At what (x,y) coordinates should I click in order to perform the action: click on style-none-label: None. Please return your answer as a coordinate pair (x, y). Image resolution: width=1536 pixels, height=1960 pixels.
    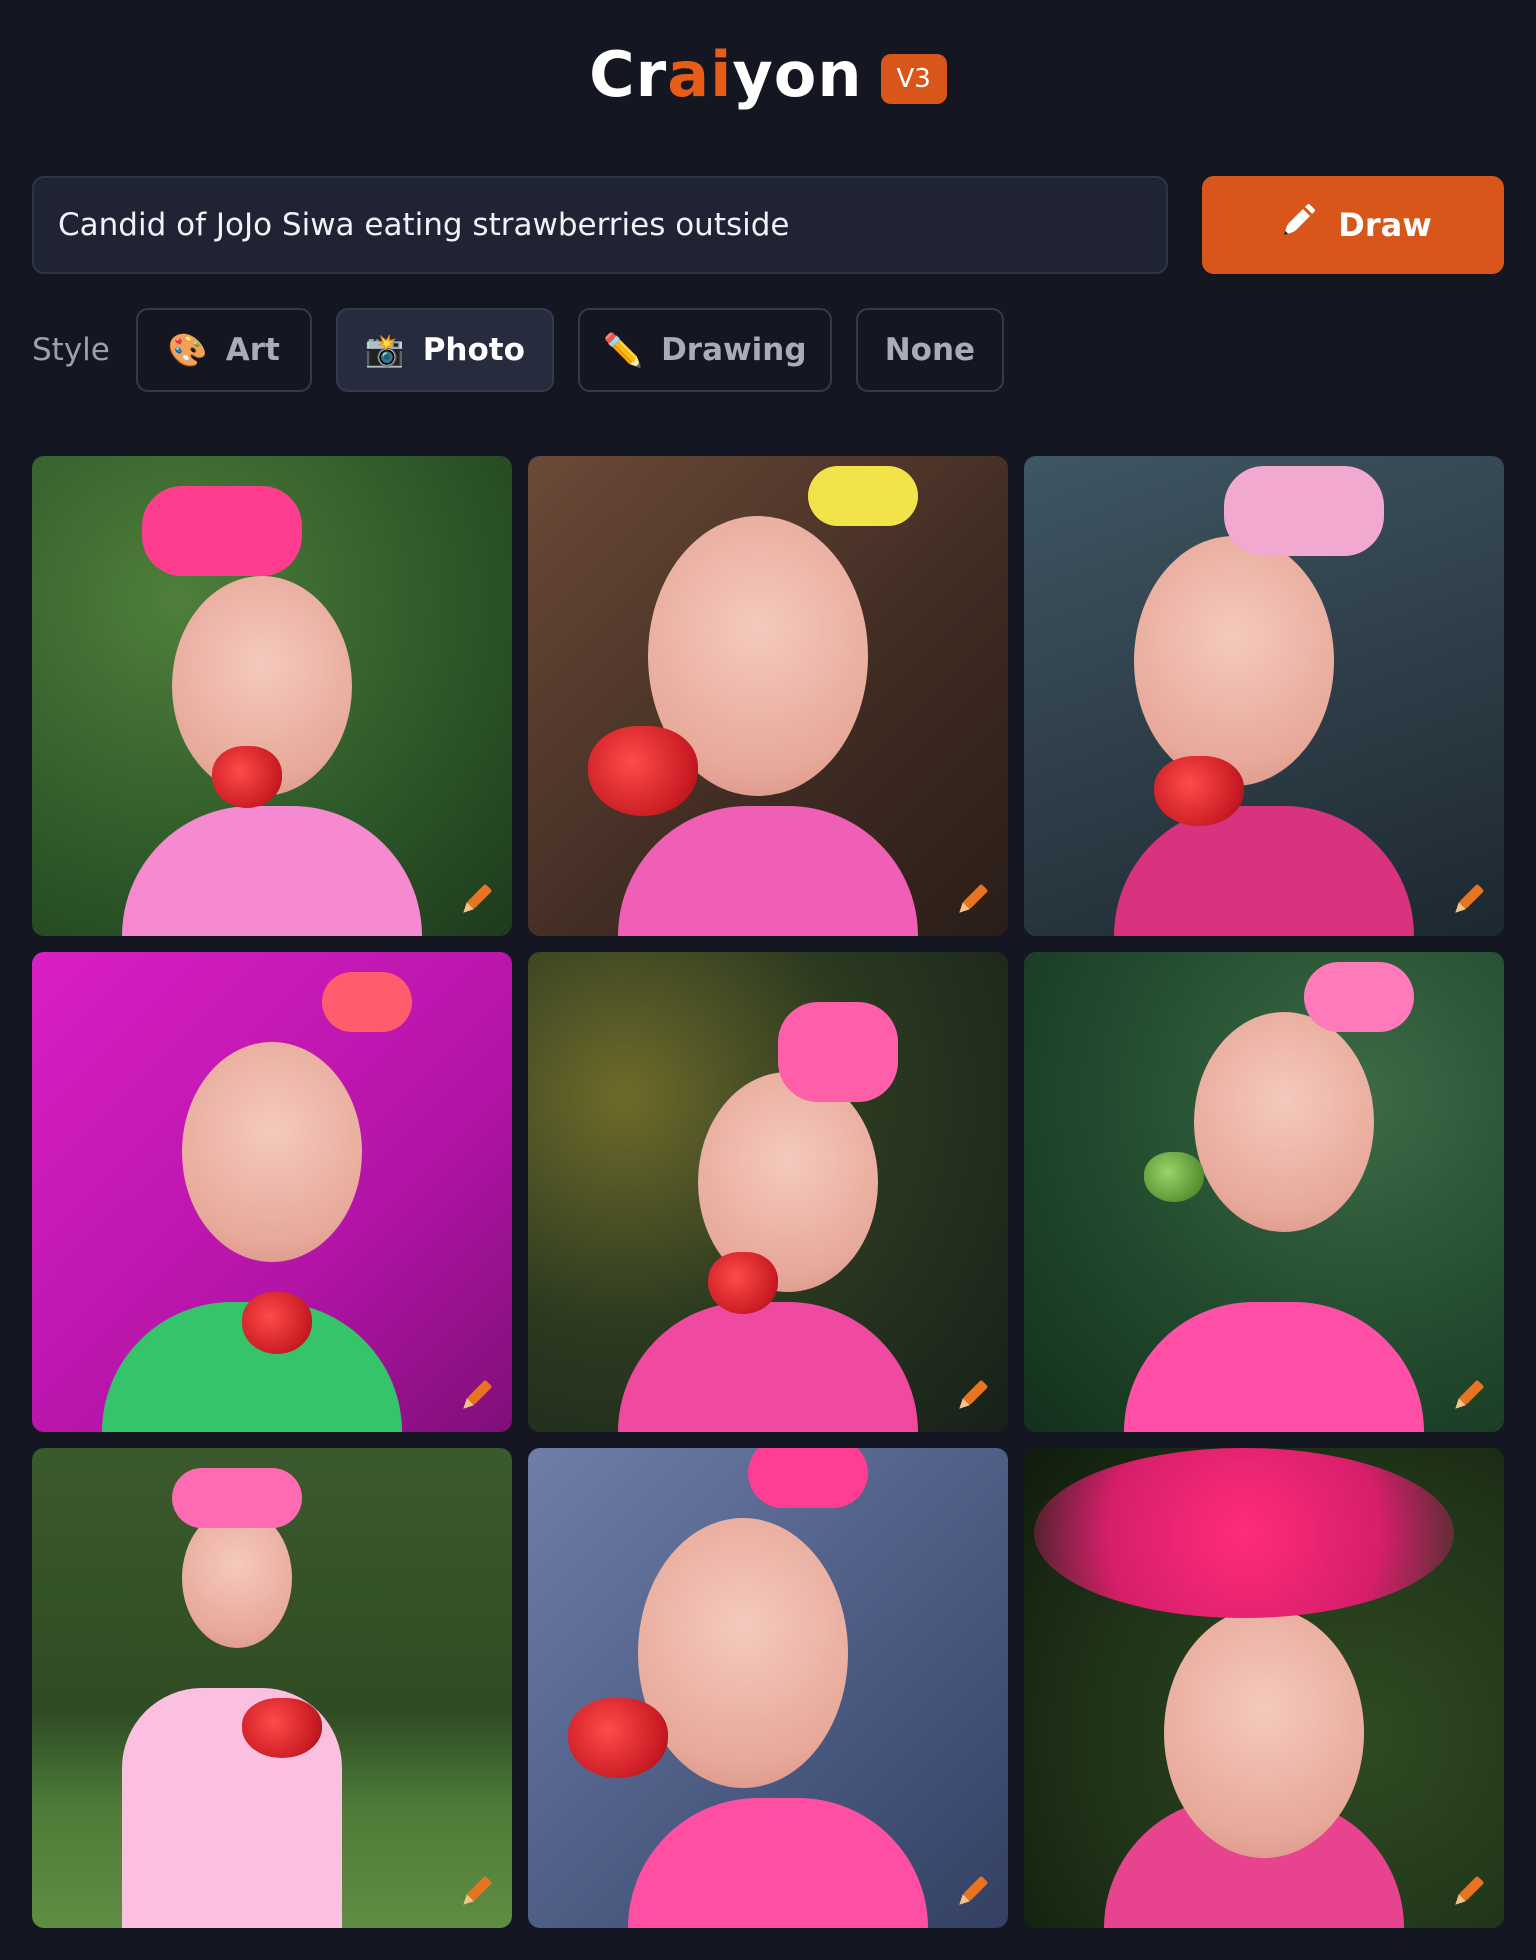
    Looking at the image, I should click on (930, 350).